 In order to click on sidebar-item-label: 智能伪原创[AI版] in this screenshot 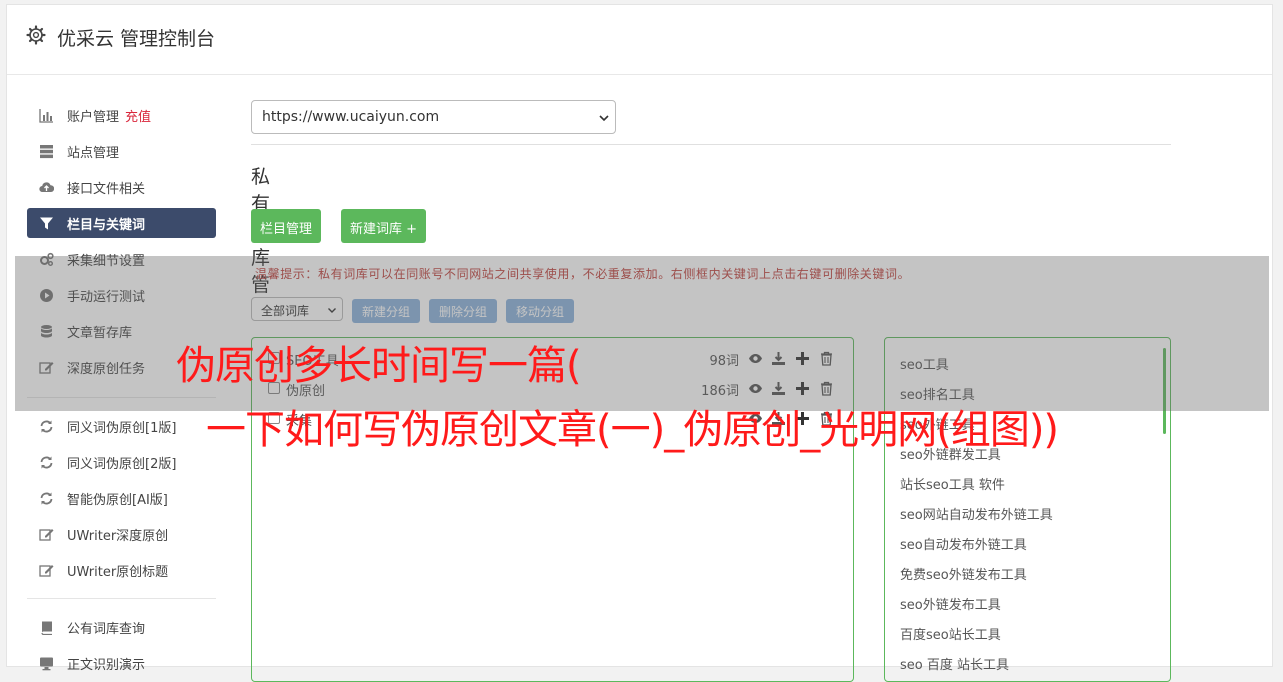, I will do `click(117, 500)`.